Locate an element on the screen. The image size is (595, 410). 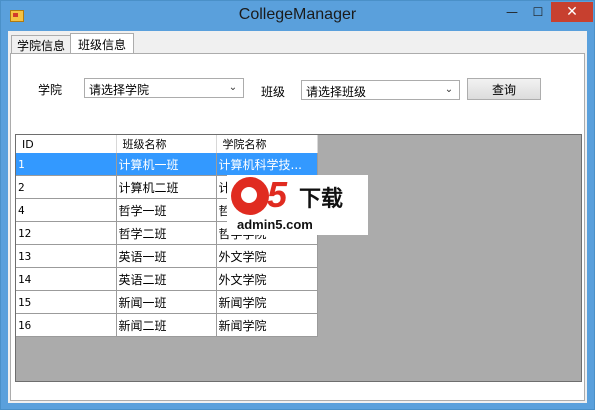
cell-id: 4 is located at coordinates (66, 210).